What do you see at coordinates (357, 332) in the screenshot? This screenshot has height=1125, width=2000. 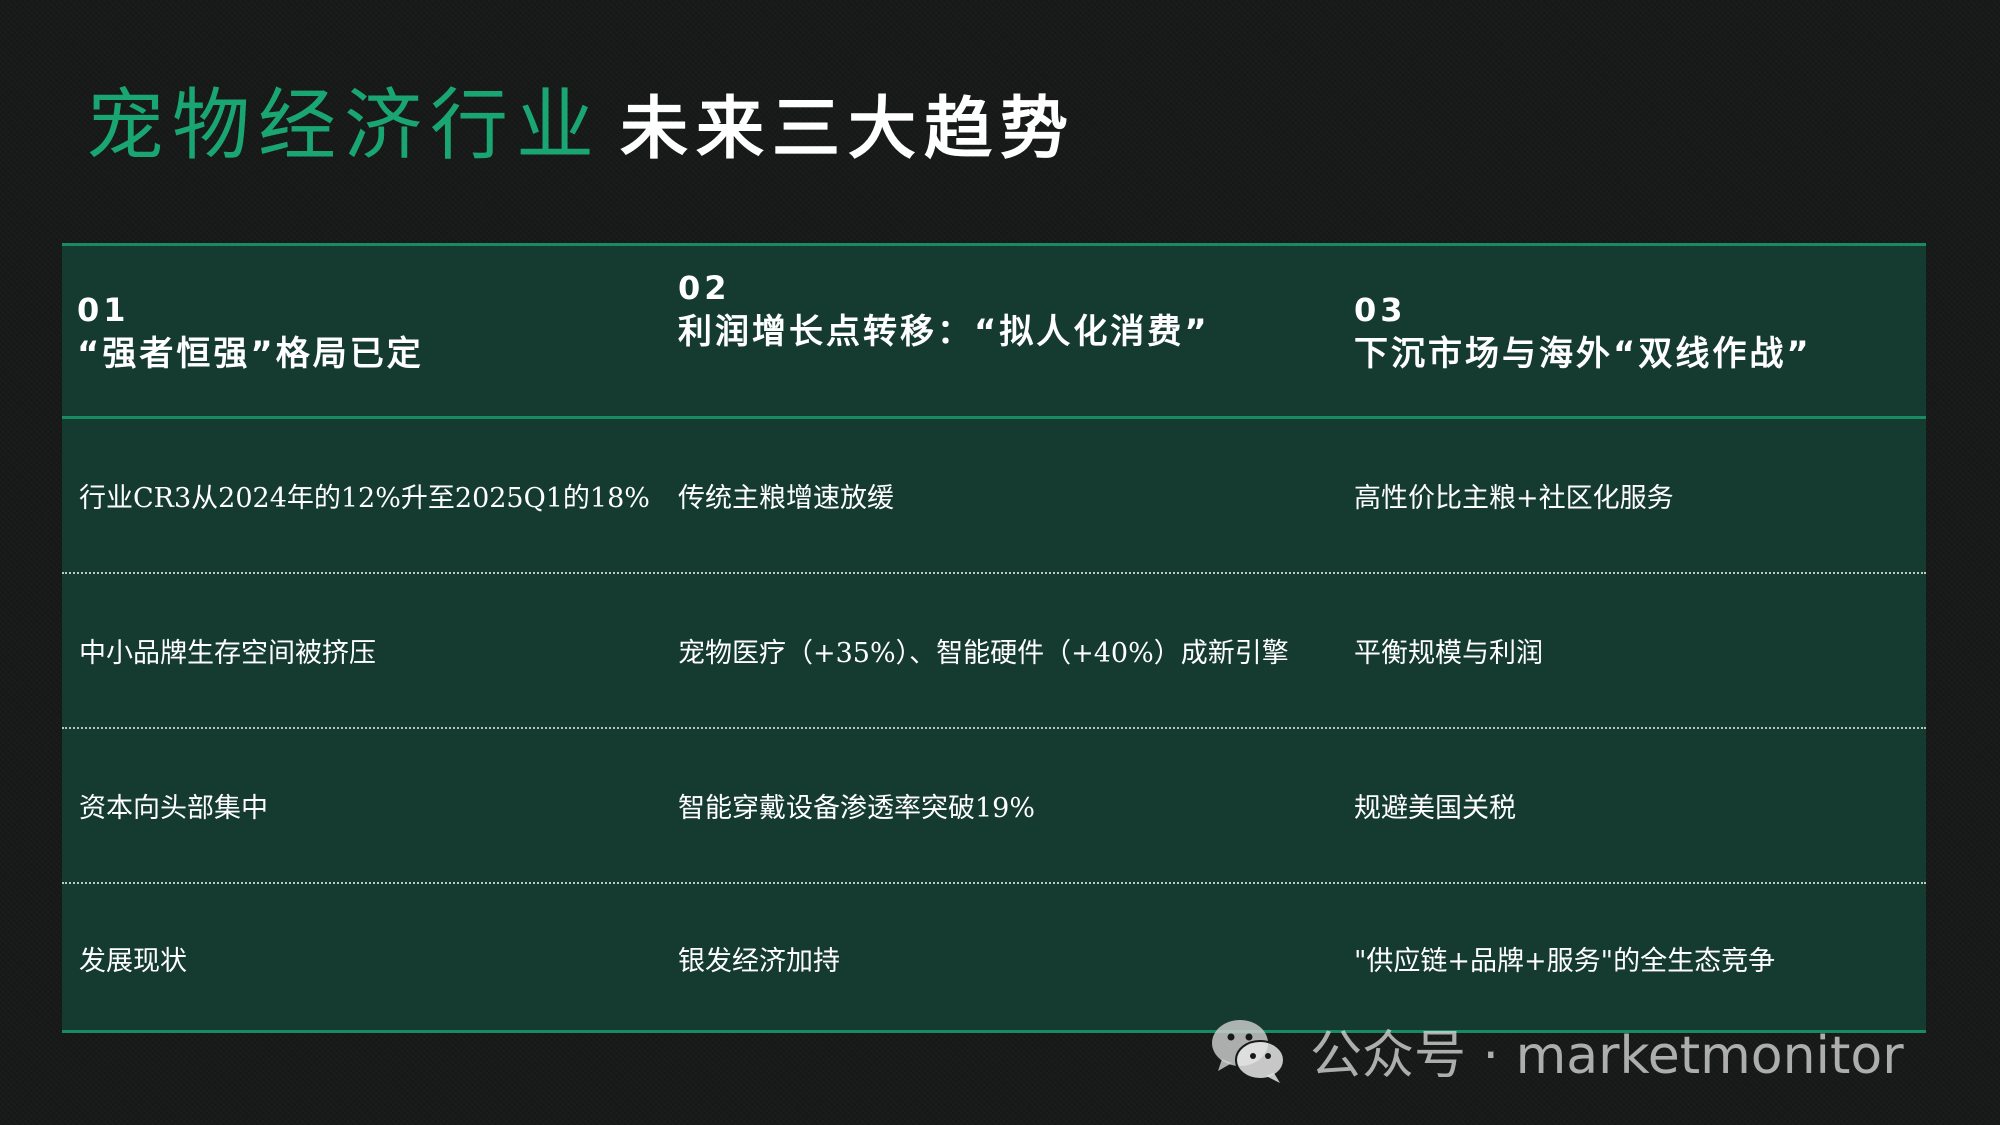 I see `header-trend-1: 01 “强者恒强”格局已定` at bounding box center [357, 332].